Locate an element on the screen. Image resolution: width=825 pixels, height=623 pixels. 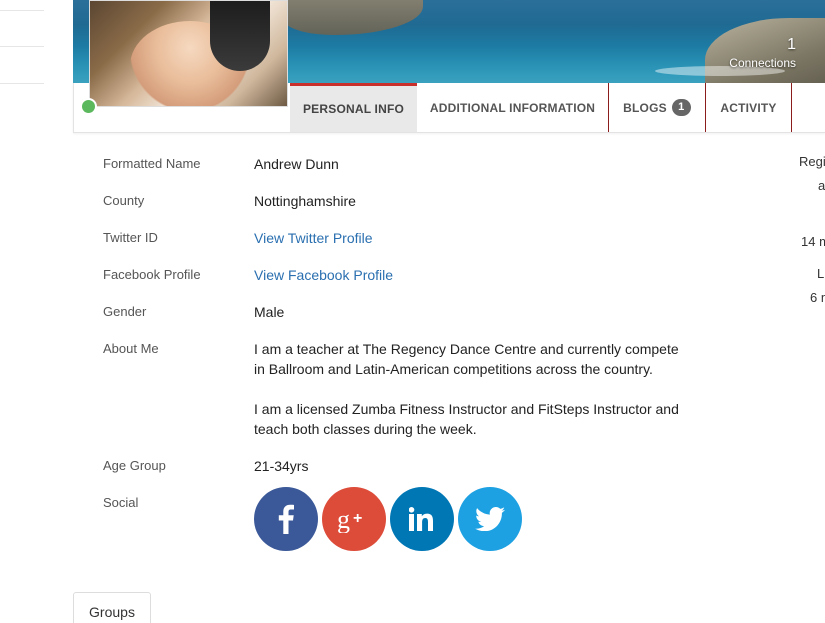
facebook-button is located at coordinates (286, 519).